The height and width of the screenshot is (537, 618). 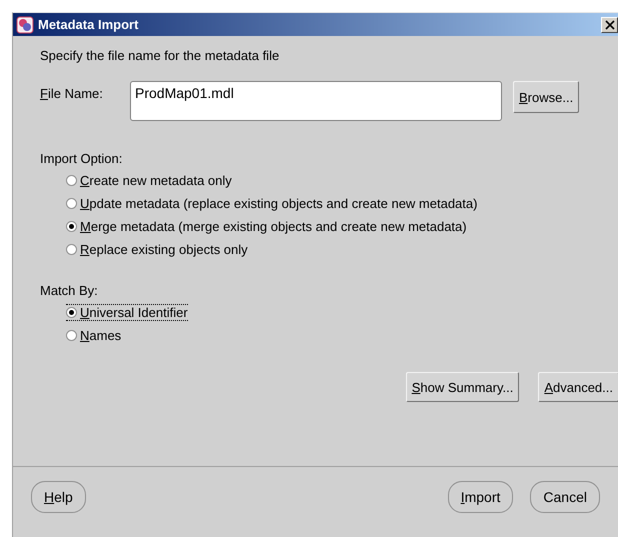 What do you see at coordinates (82, 158) in the screenshot?
I see `import-option-label: Import Option:` at bounding box center [82, 158].